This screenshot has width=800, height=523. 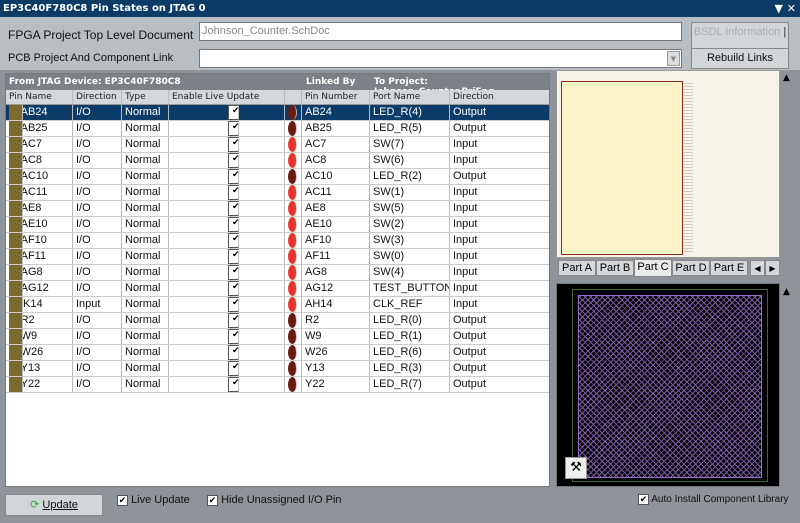 What do you see at coordinates (440, 31) in the screenshot?
I see `fpga-document-field: Johnson_Counter.SchDoc` at bounding box center [440, 31].